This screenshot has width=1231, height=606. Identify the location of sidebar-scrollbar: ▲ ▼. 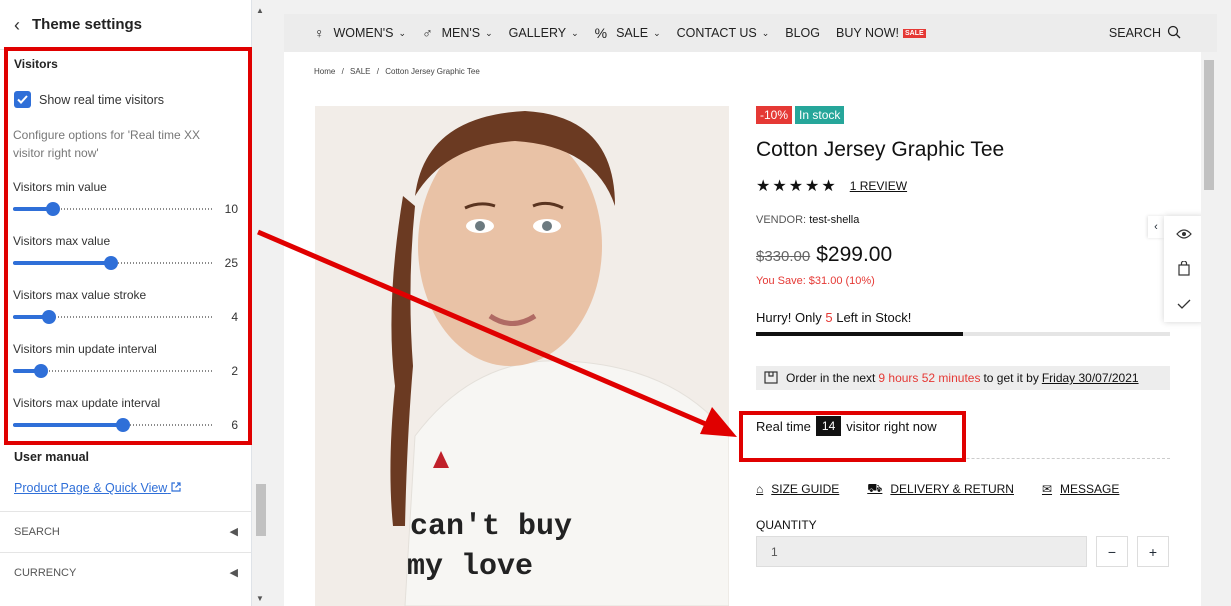
(261, 303).